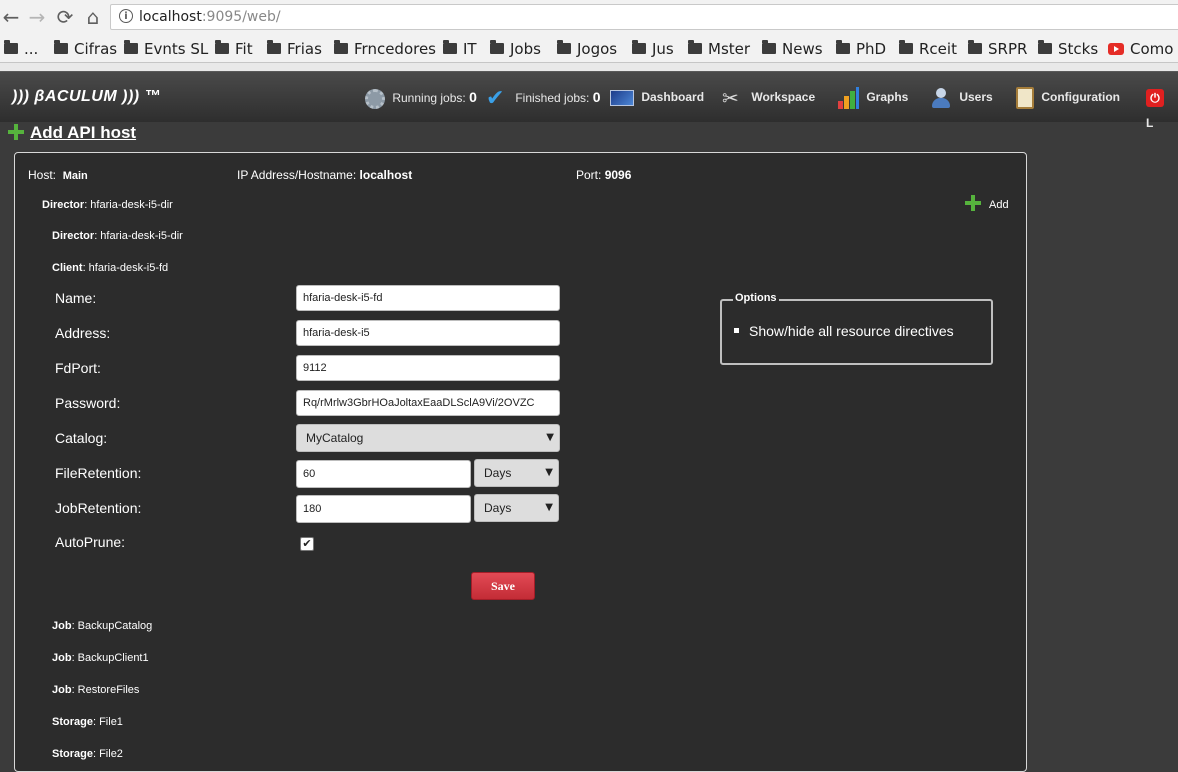  I want to click on bookmark-item: Fit, so click(234, 49).